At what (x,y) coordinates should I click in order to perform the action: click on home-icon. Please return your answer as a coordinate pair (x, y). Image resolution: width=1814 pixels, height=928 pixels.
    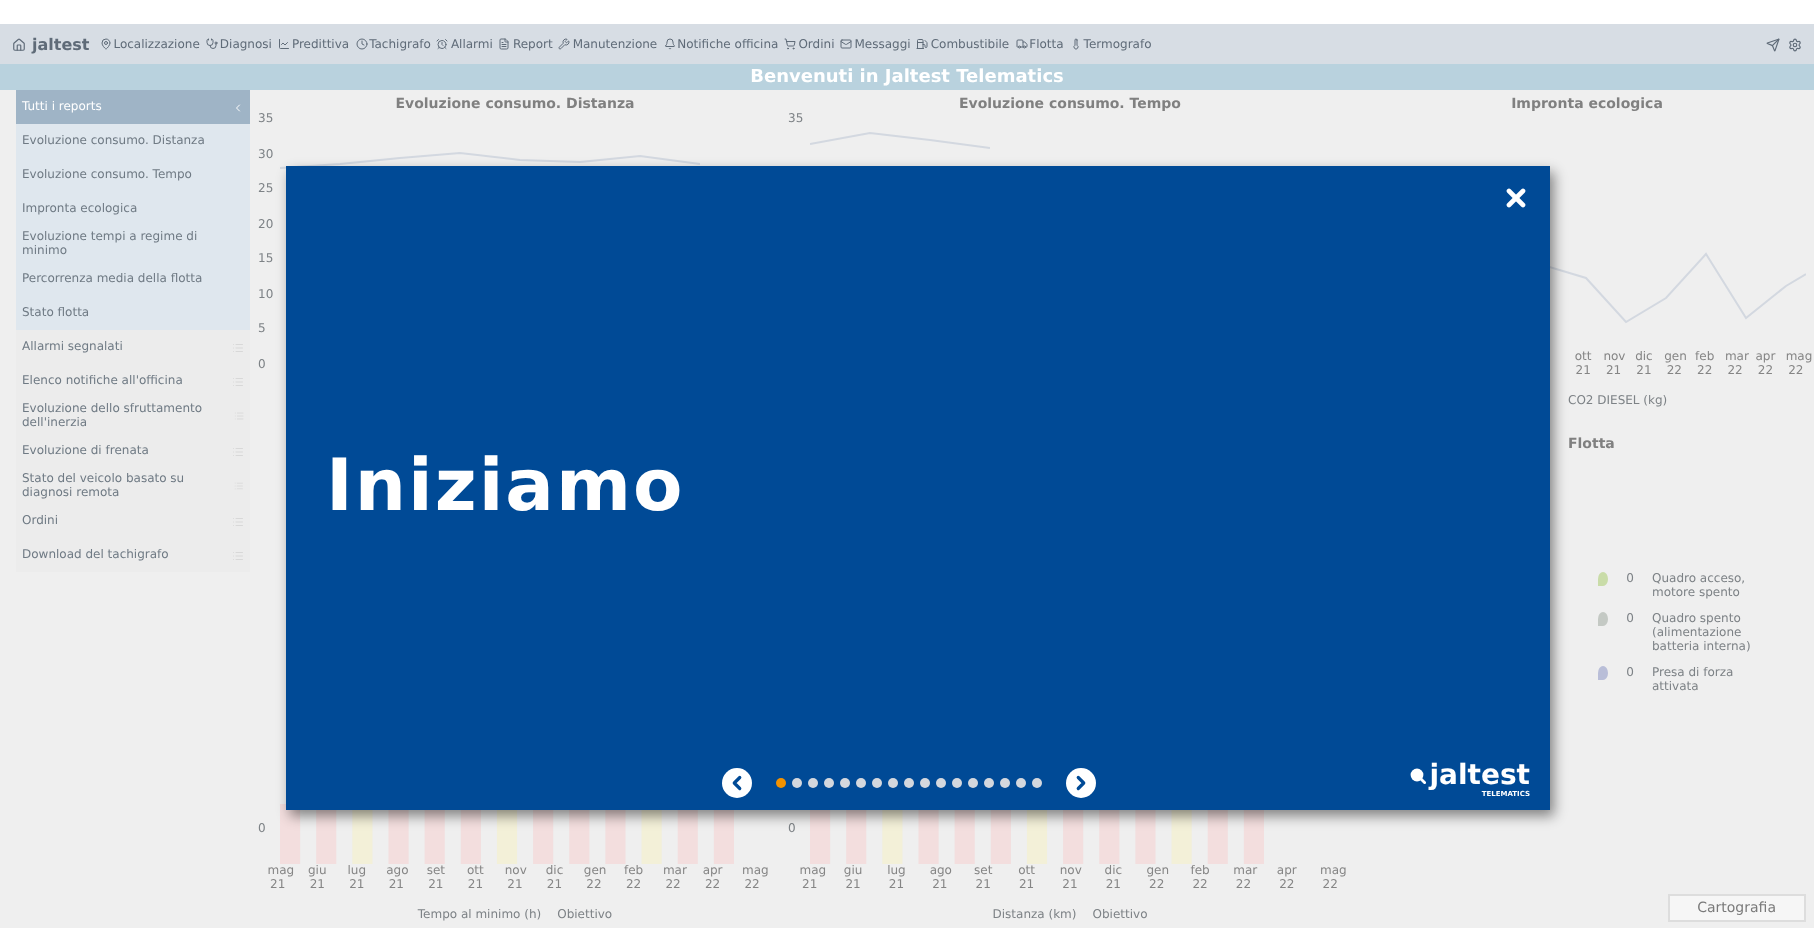
    Looking at the image, I should click on (19, 44).